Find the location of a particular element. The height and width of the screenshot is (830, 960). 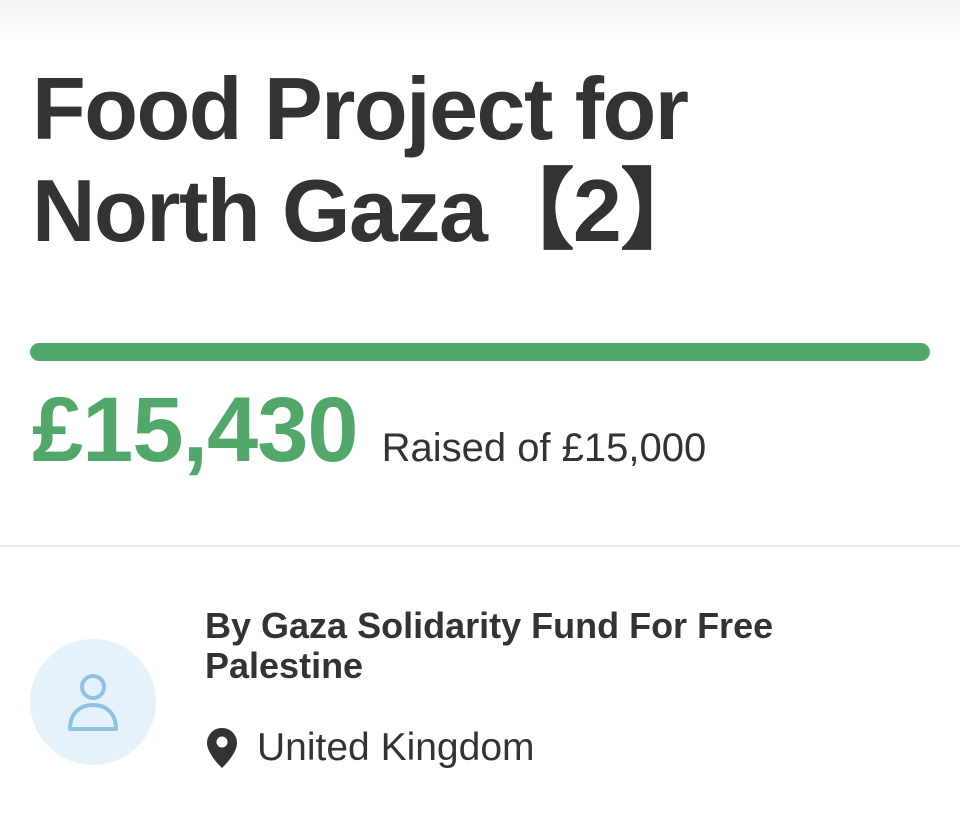

fundraising-summary: £15,430 Raised of £15,000 is located at coordinates (482, 430).